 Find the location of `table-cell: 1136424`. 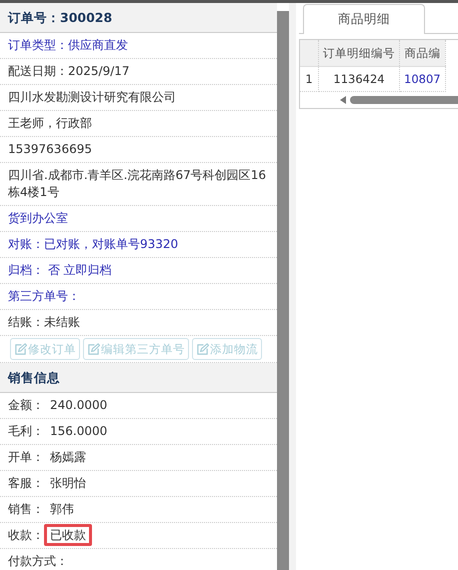

table-cell: 1136424 is located at coordinates (359, 79).